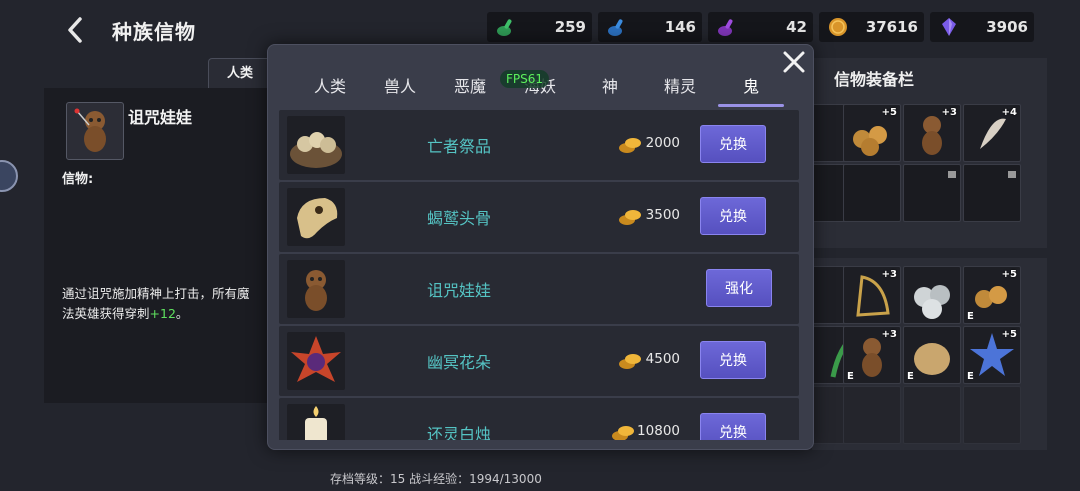  Describe the element at coordinates (436, 479) in the screenshot. I see `save-level-info: 存档等级：15 战斗经验：1994/13000` at that location.